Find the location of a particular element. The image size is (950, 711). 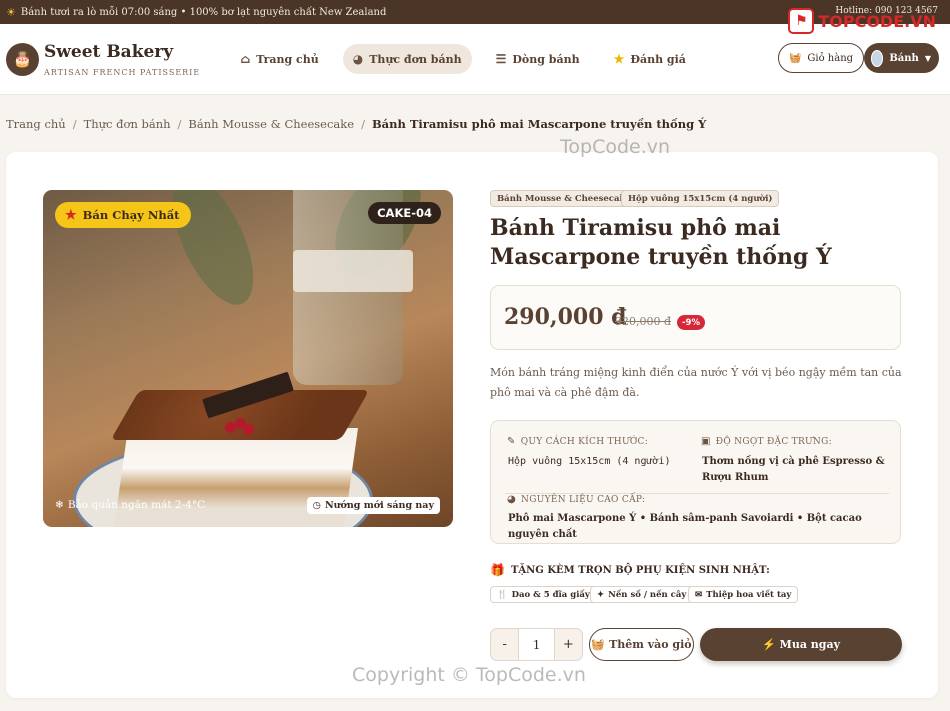

berries is located at coordinates (240, 427).